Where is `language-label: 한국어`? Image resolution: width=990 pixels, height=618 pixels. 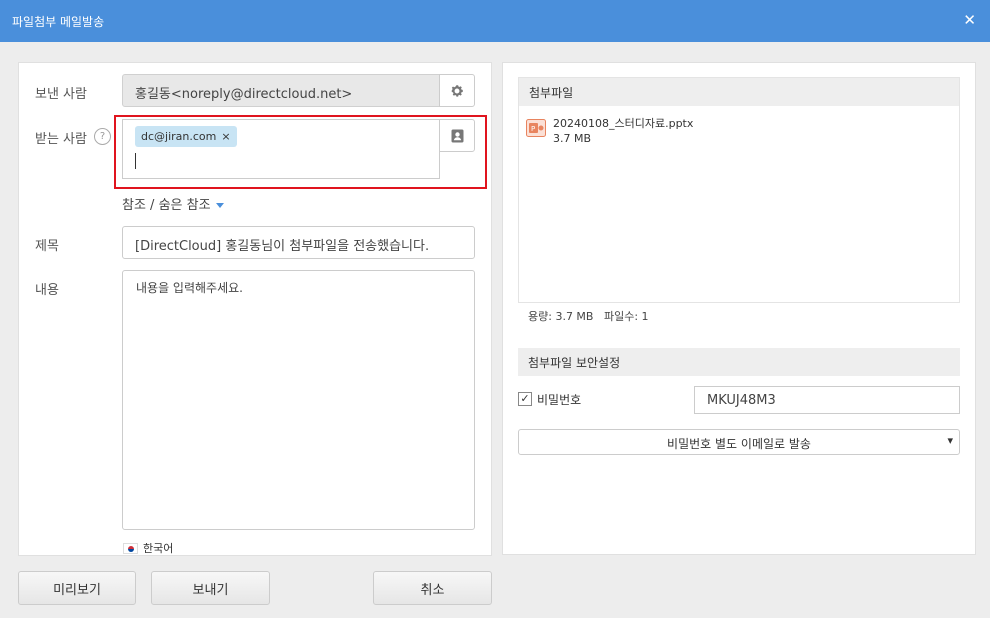 language-label: 한국어 is located at coordinates (158, 548).